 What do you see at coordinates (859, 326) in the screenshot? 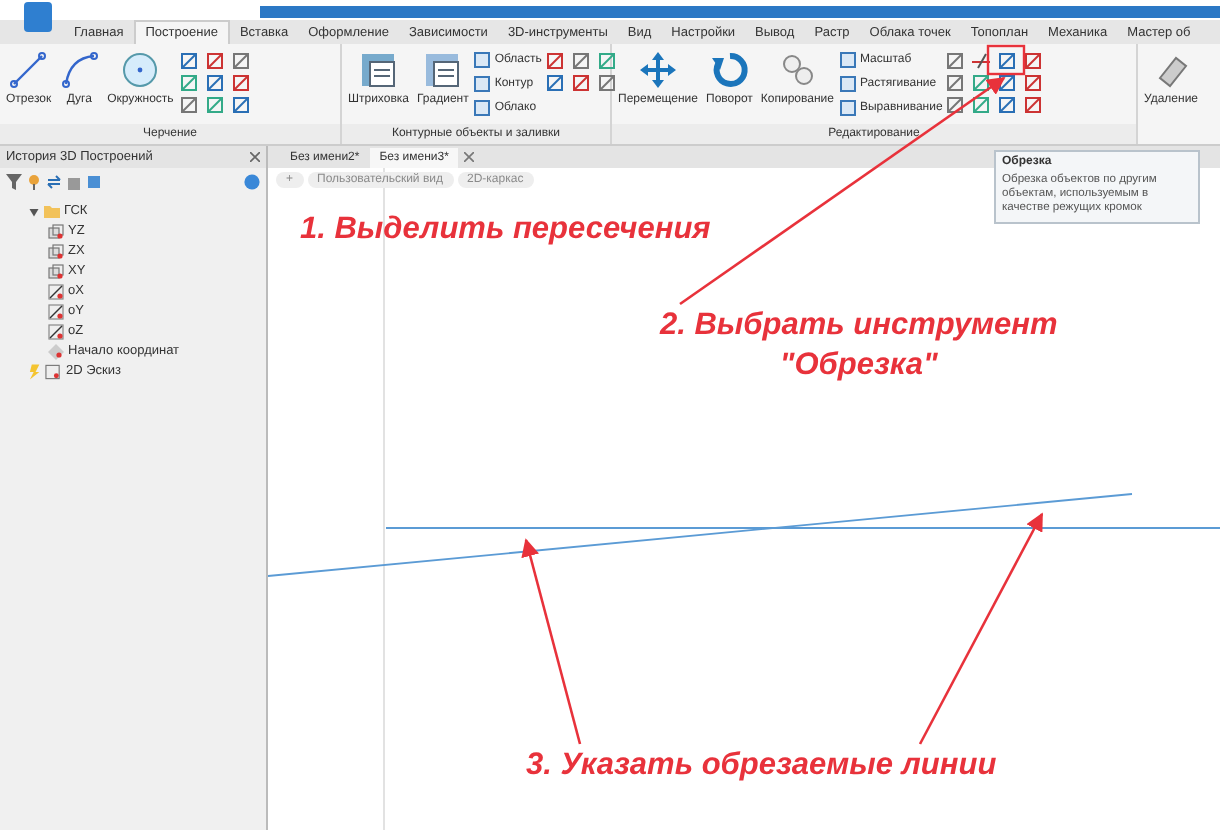
I see `annotation-text: 2. Выбрать инструмент` at bounding box center [859, 326].